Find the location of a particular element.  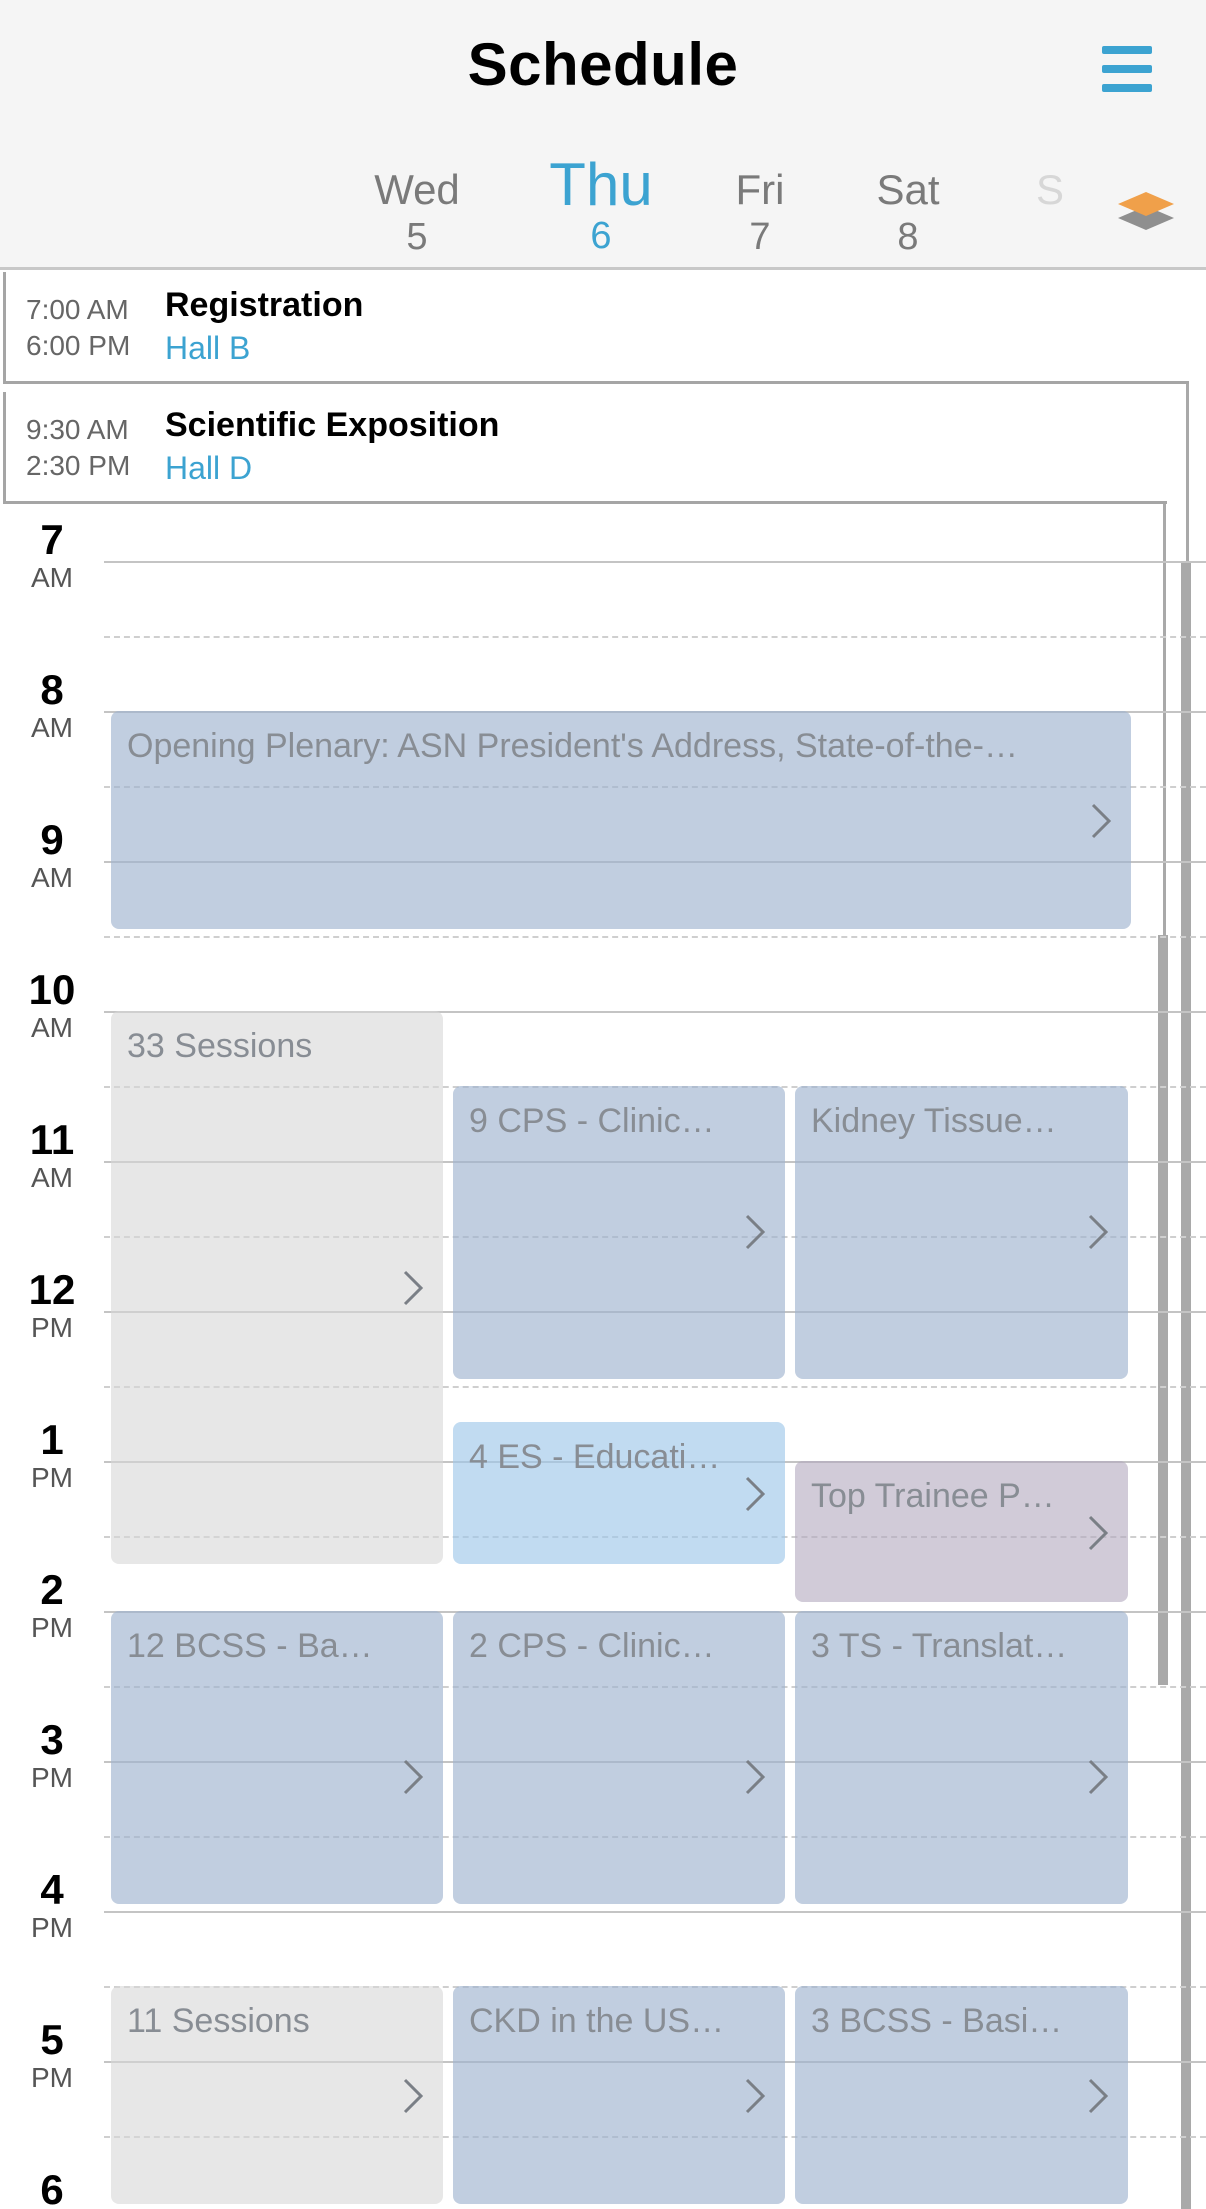

day-tab-sat: Sat 8 is located at coordinates (908, 212).